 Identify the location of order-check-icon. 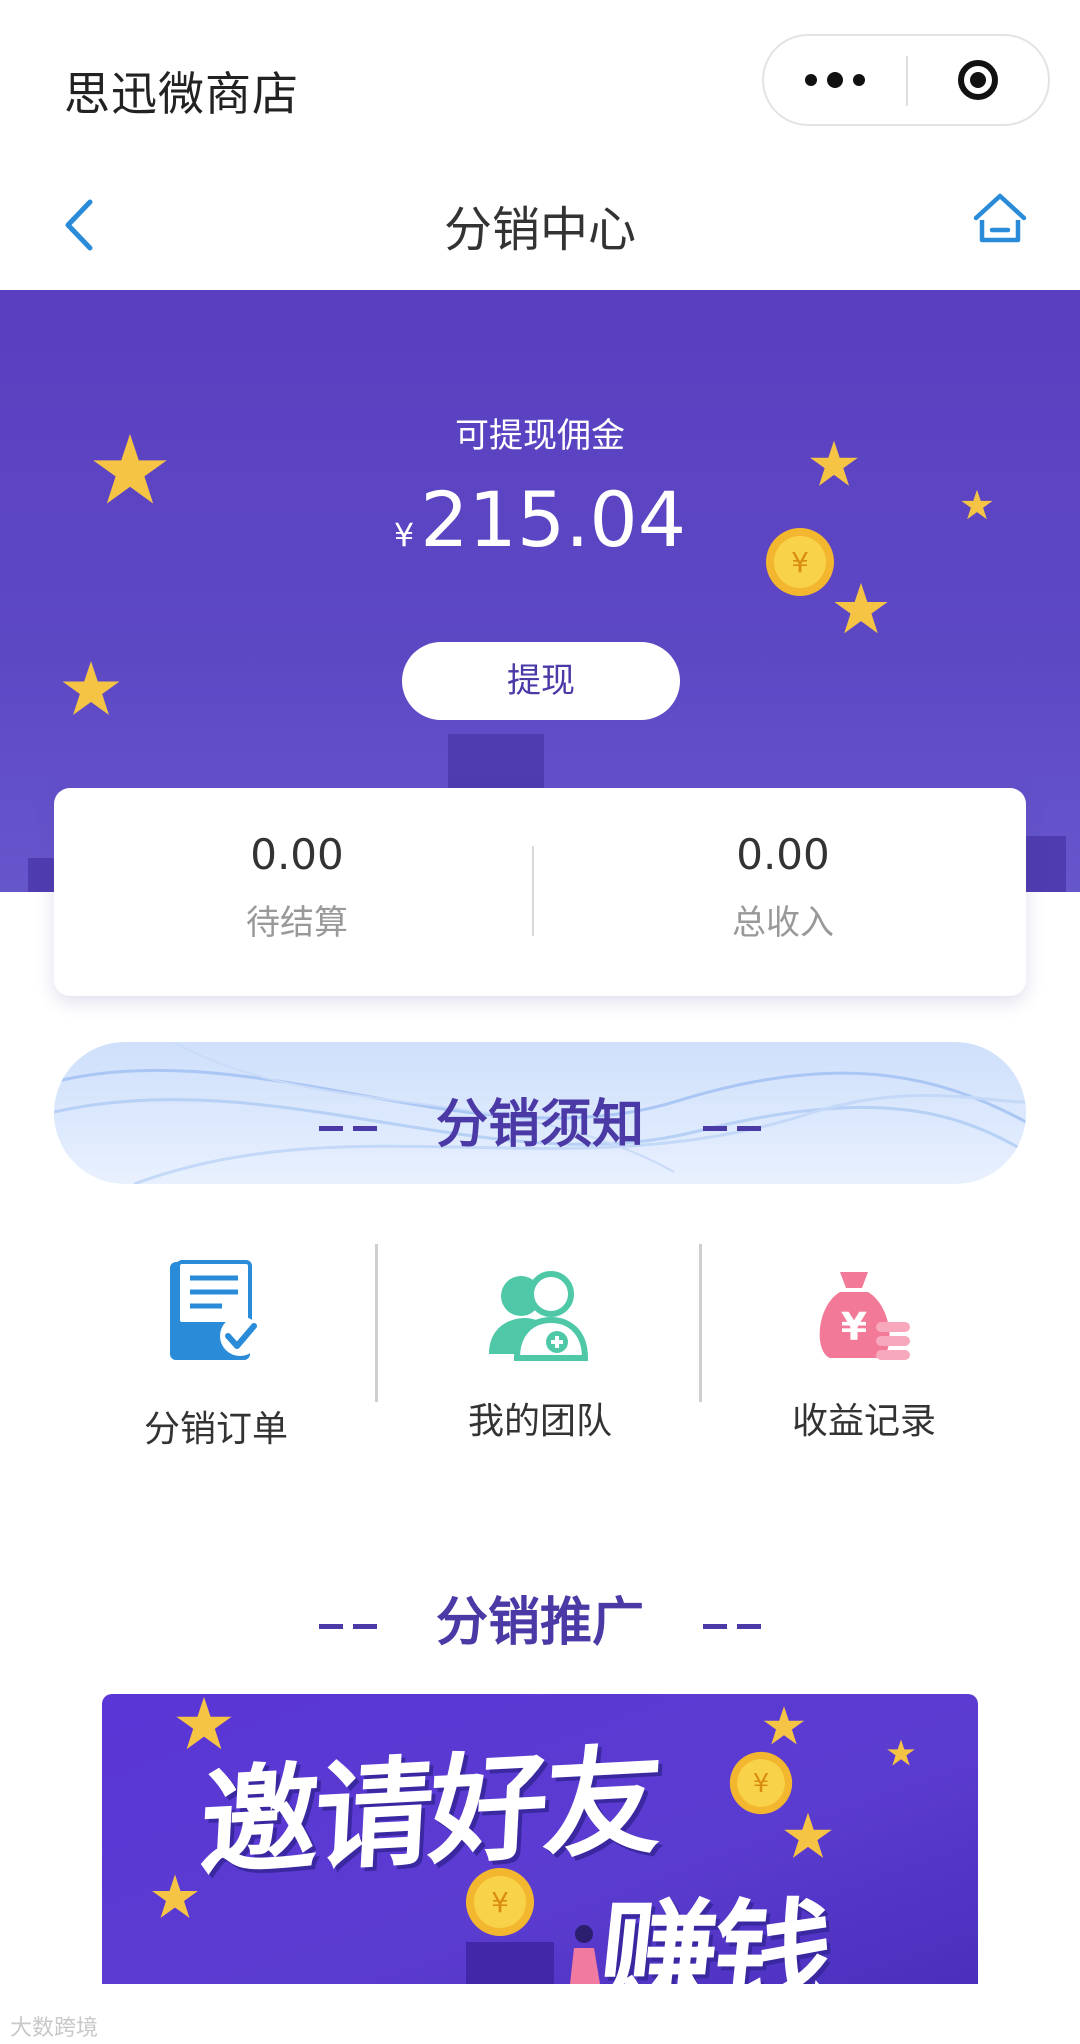
(215, 1310).